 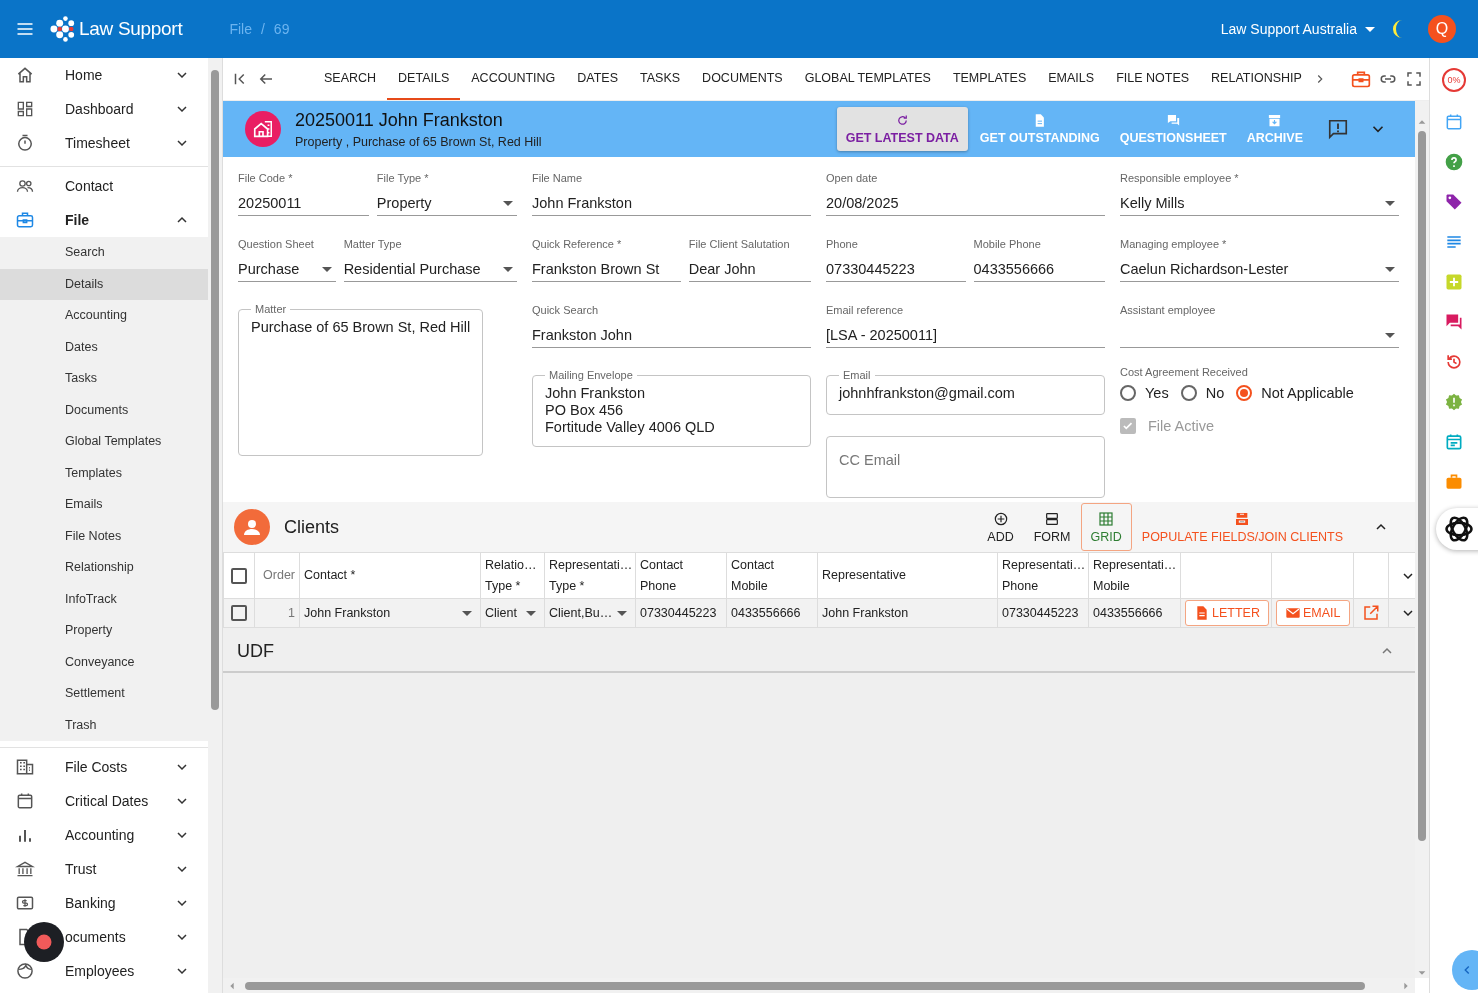 What do you see at coordinates (1106, 527) in the screenshot?
I see `toolbar-button: GRID` at bounding box center [1106, 527].